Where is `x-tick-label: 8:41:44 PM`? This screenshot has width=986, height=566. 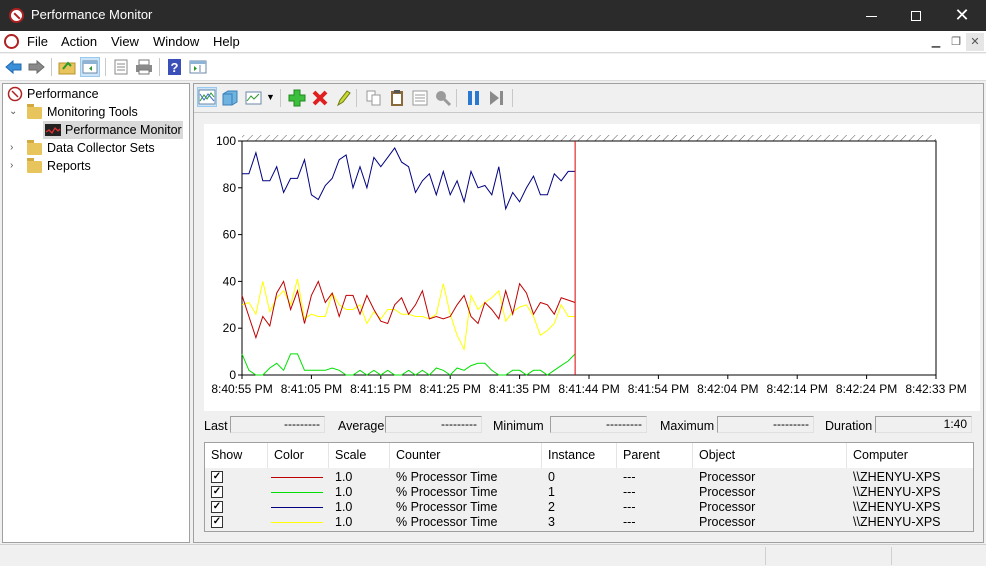 x-tick-label: 8:41:44 PM is located at coordinates (588, 389).